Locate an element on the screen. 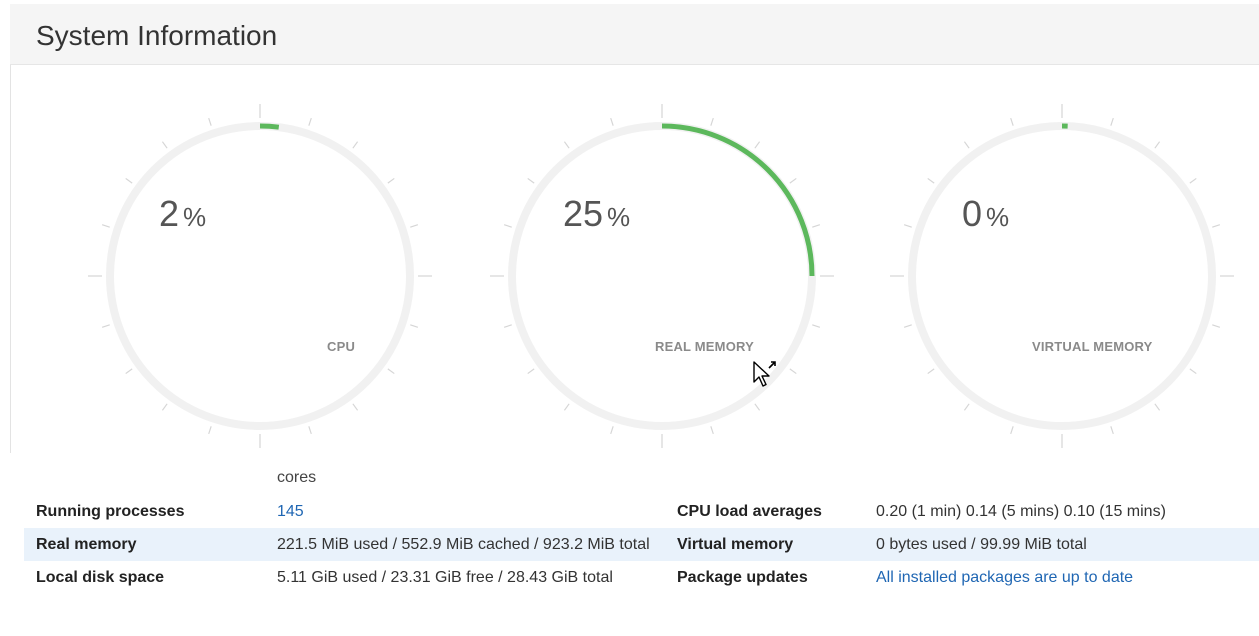  gauge-real-memory-arc is located at coordinates (738, 200).